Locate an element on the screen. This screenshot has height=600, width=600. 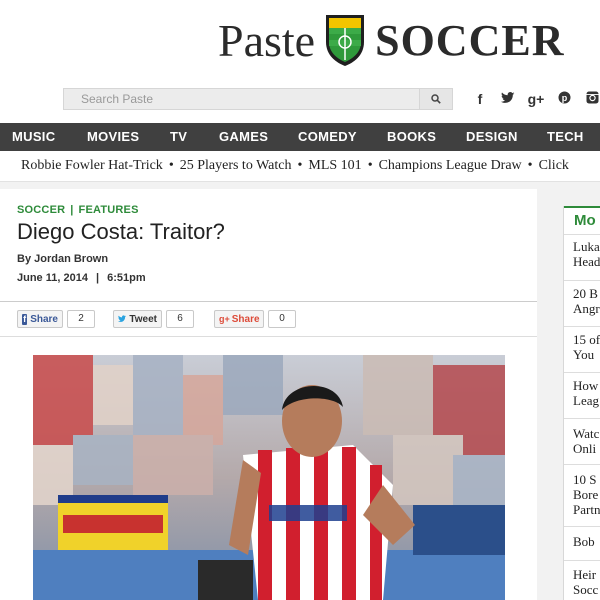
sidebar-link: 15 of You is located at coordinates (582, 349).